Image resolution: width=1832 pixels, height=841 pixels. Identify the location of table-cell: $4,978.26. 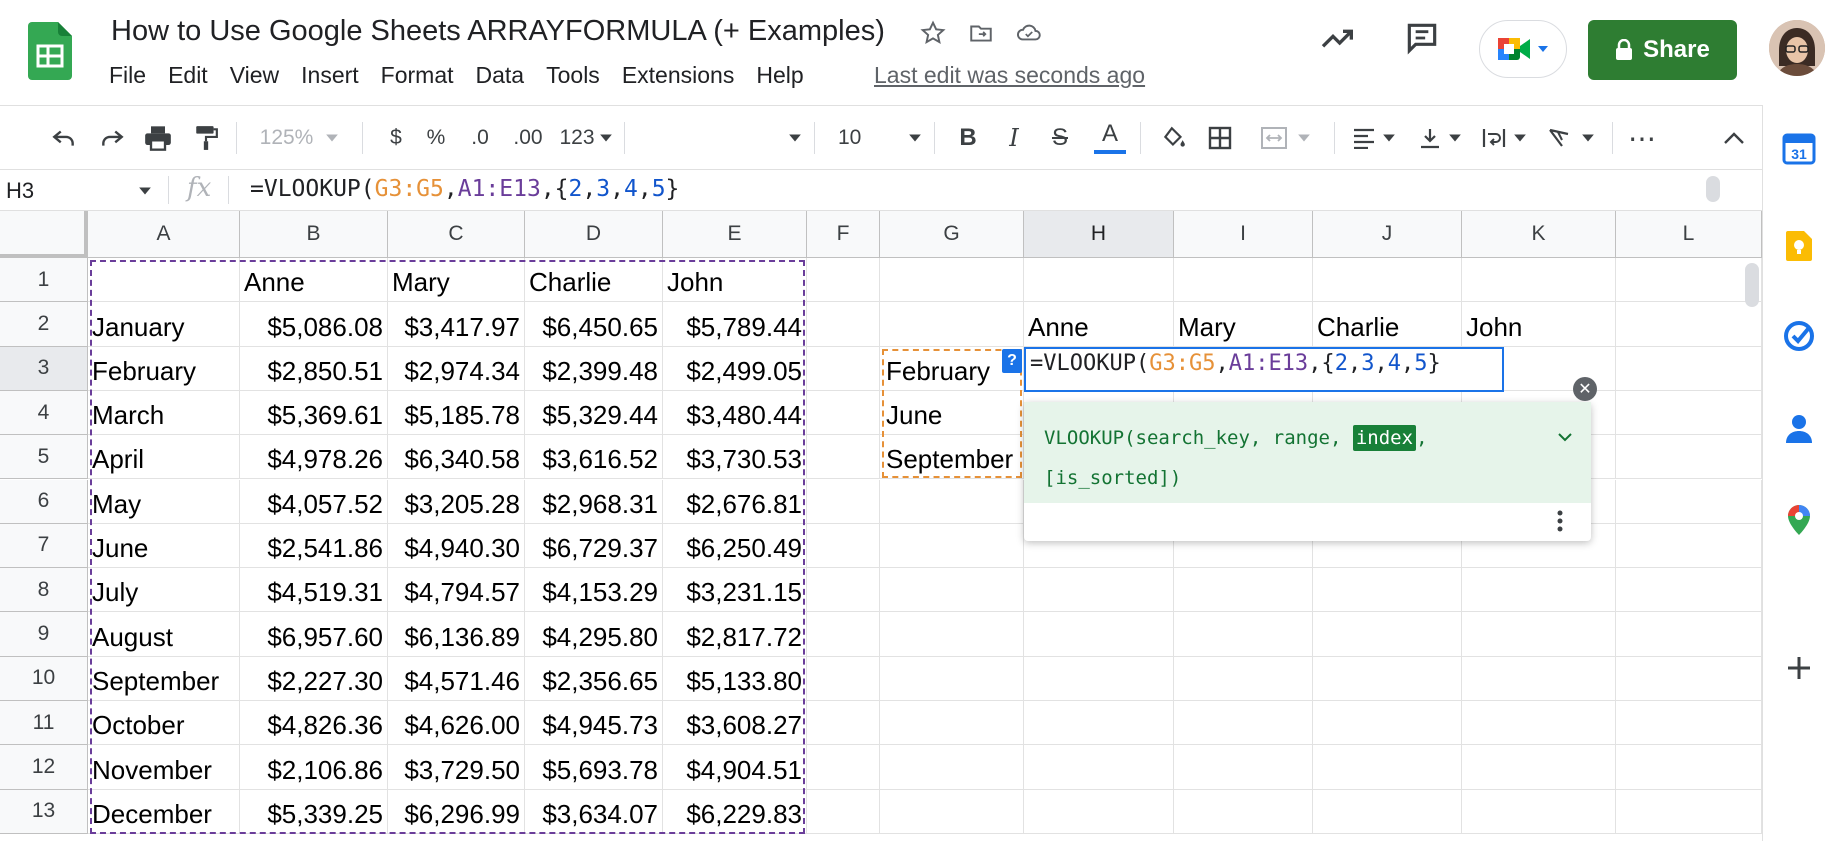
(314, 457).